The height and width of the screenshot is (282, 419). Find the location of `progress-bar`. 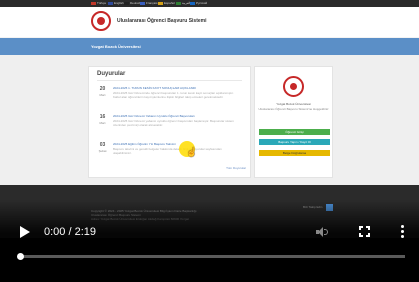

progress-bar is located at coordinates (211, 256).